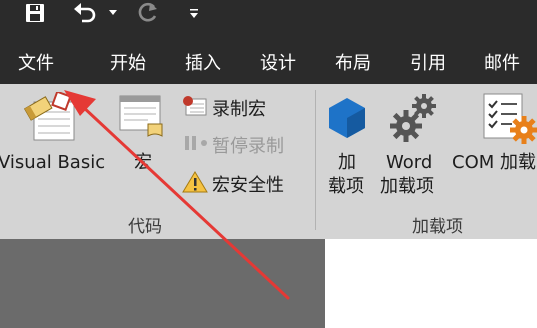  What do you see at coordinates (431, 283) in the screenshot?
I see `document-area` at bounding box center [431, 283].